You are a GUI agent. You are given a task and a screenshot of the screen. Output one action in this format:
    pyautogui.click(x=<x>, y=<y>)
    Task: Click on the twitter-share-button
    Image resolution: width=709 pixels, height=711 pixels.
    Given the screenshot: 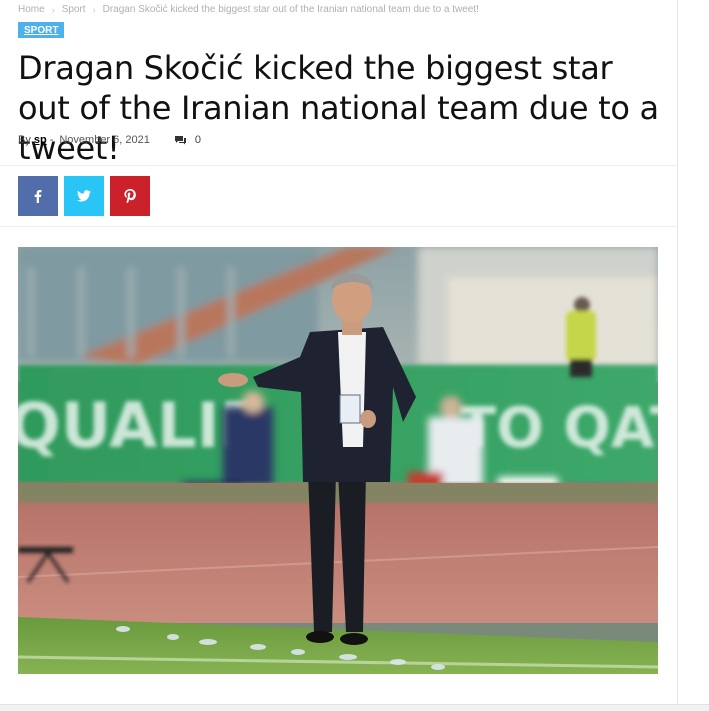 What is the action you would take?
    pyautogui.click(x=84, y=196)
    